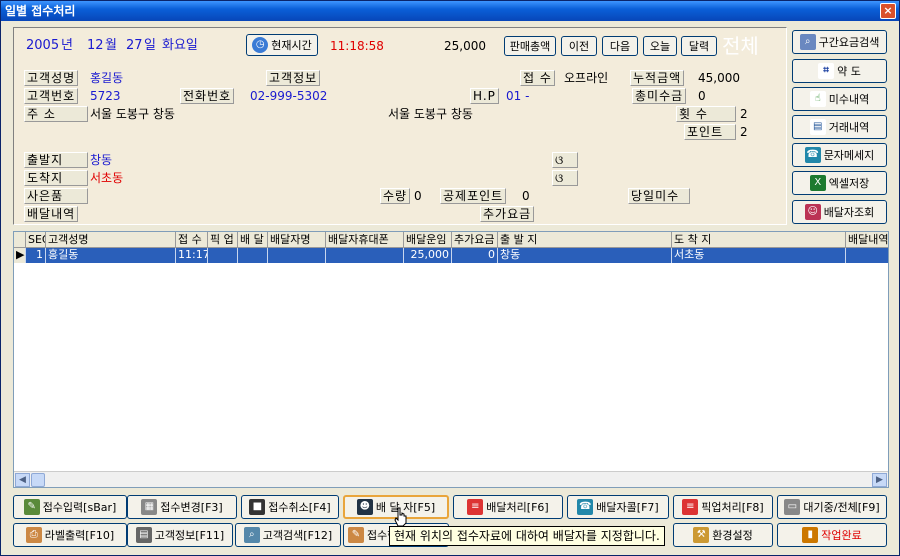 Image resolution: width=900 pixels, height=556 pixels. I want to click on cell-destination: 서초동, so click(759, 255).